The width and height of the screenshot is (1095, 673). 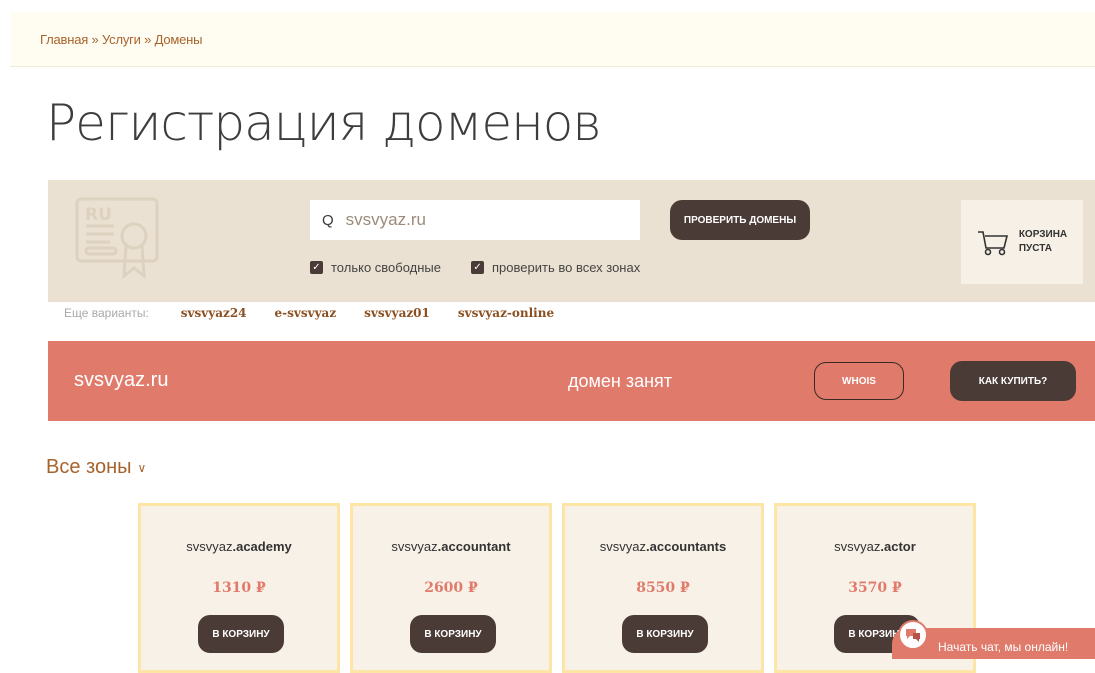 What do you see at coordinates (451, 546) in the screenshot?
I see `zone-card-domain: svsvyaz.accountant` at bounding box center [451, 546].